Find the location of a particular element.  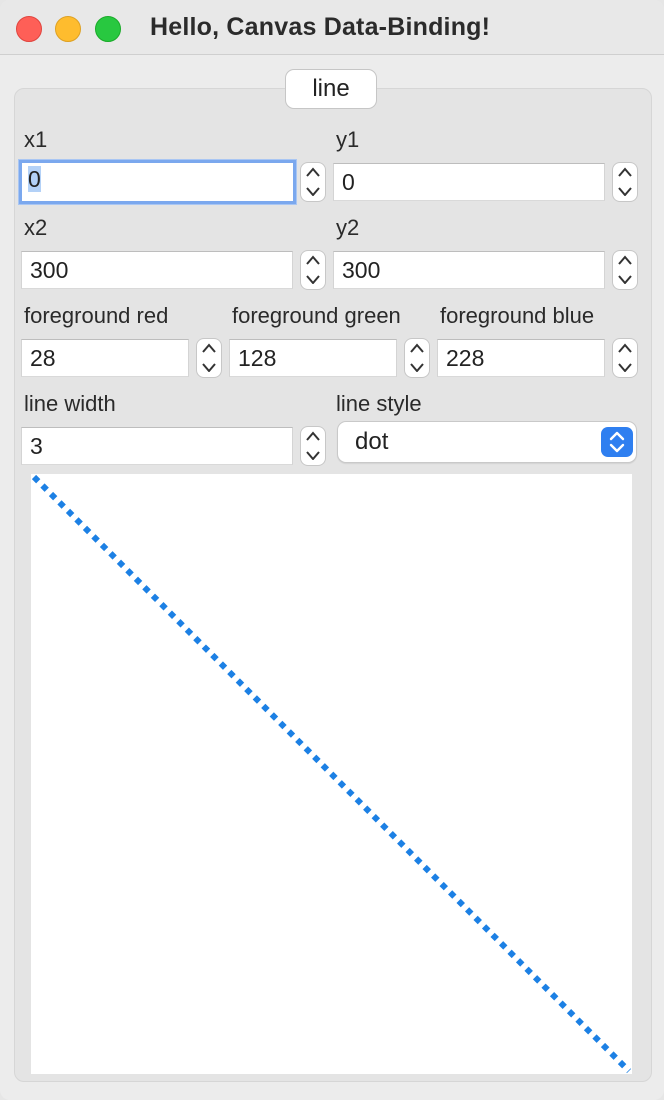

select-arrows-icon is located at coordinates (617, 442).